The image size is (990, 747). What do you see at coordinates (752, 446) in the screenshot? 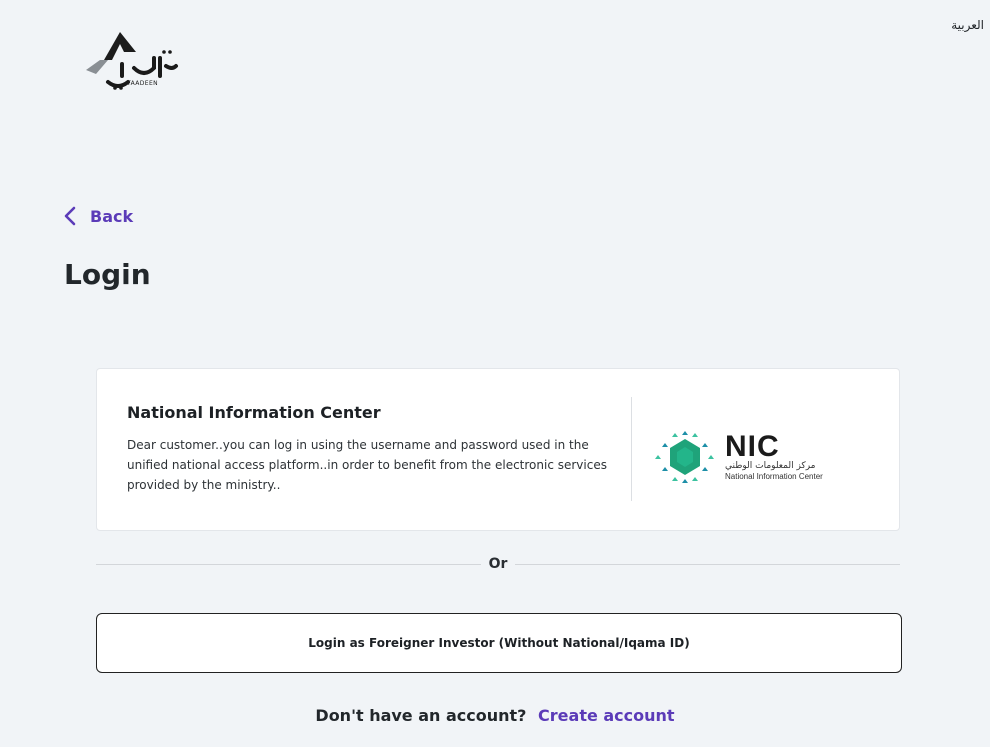
I see `nic-abbr: NIC` at bounding box center [752, 446].